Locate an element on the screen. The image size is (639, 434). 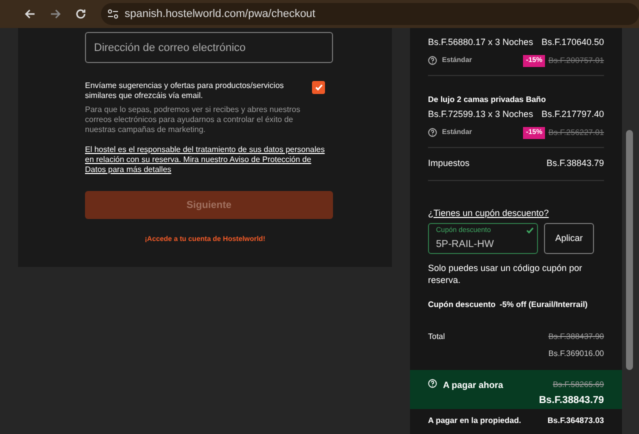
privacy-notice-link: El hostel es el responsable del tratamiento de sus datos personales en relación con su reserva. Mira nuestro Aviso de Protección de Datos para más detalles is located at coordinates (205, 160).